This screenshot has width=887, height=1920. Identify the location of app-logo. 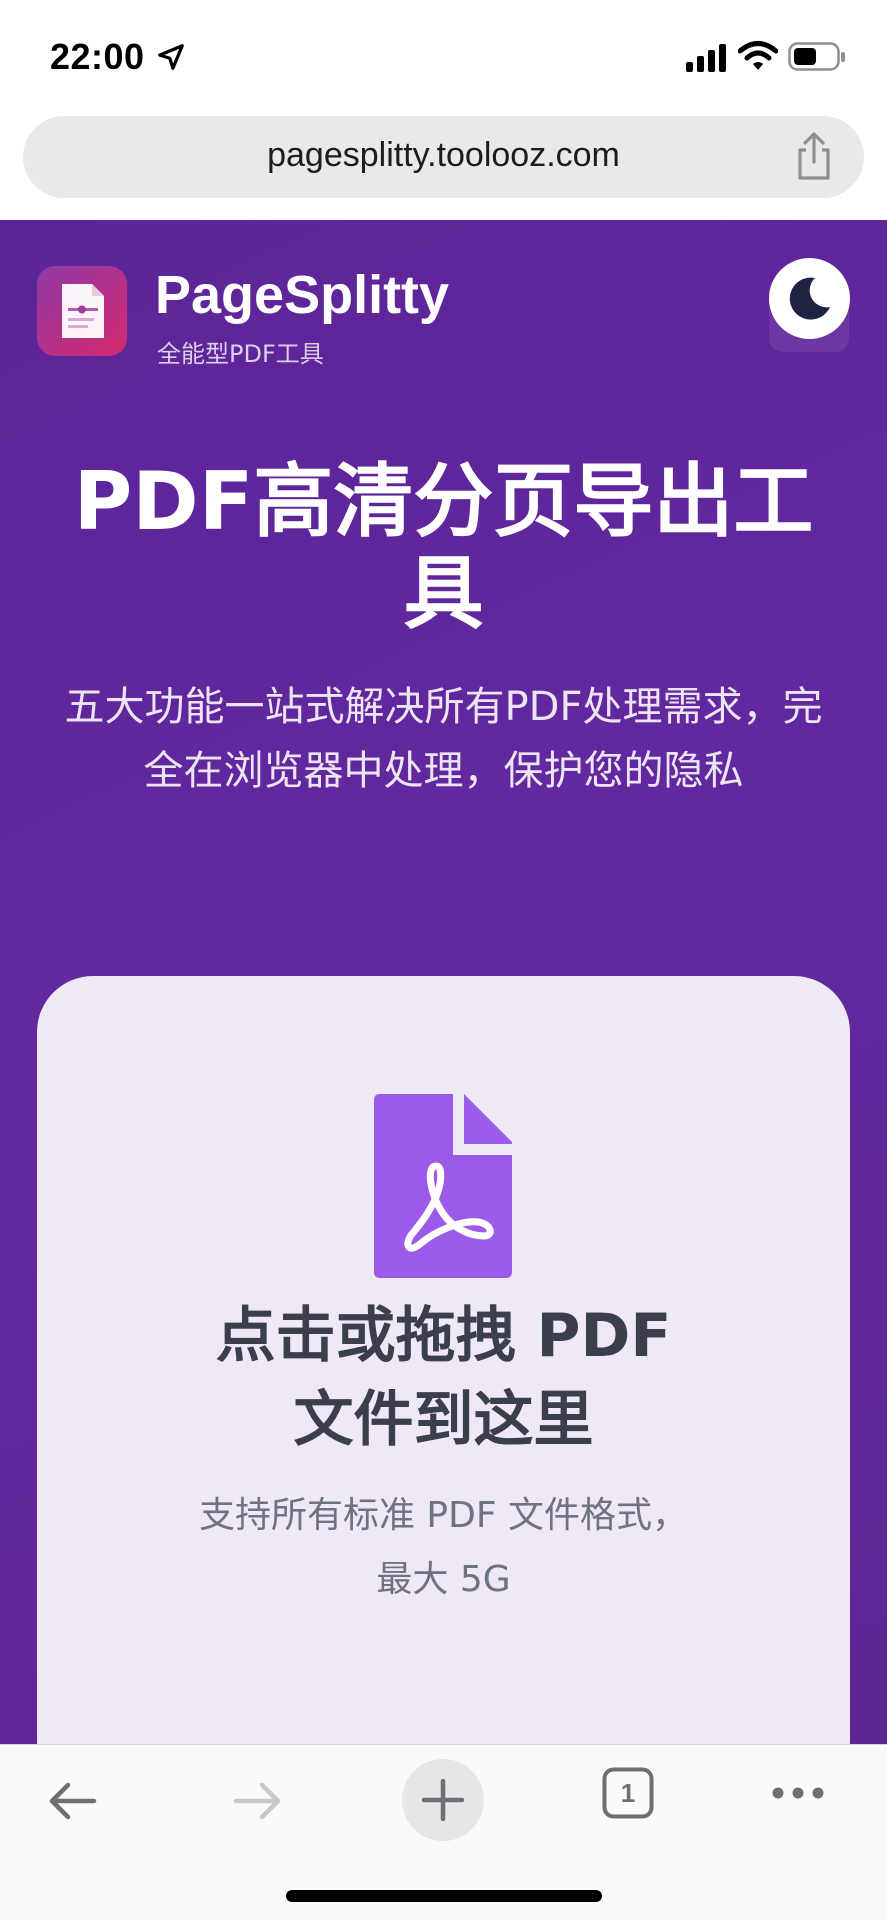
(82, 311).